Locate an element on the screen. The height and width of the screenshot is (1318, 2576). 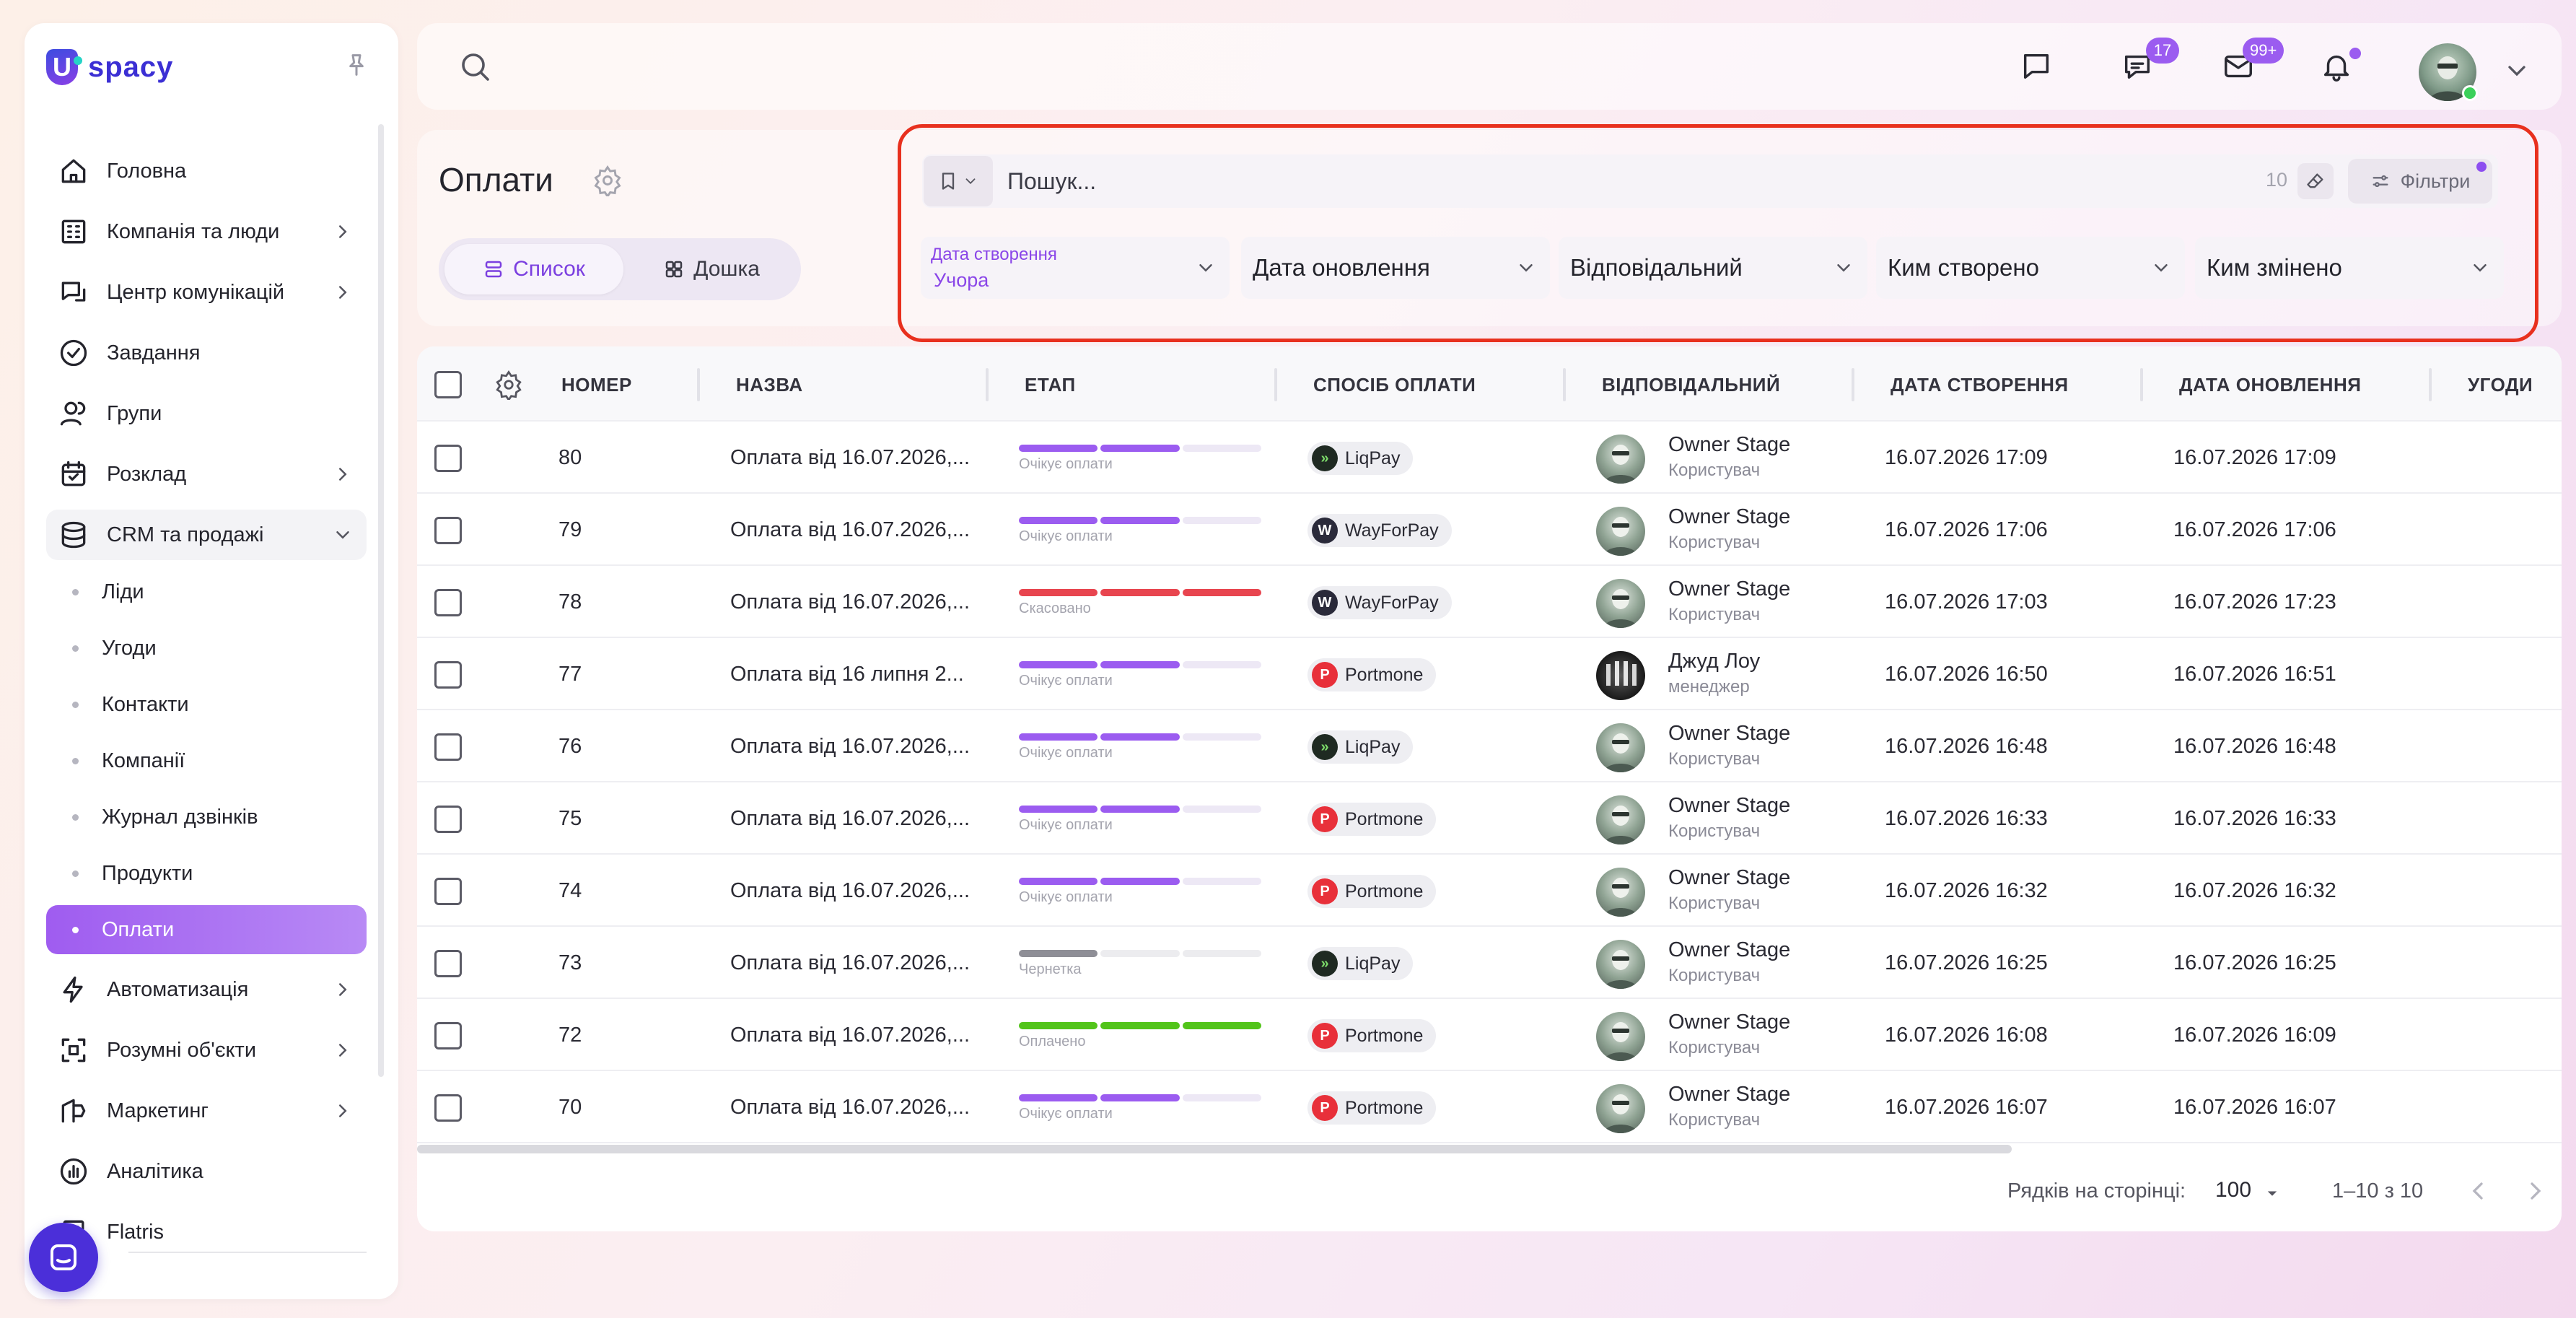
chevron-down-icon is located at coordinates (2516, 70).